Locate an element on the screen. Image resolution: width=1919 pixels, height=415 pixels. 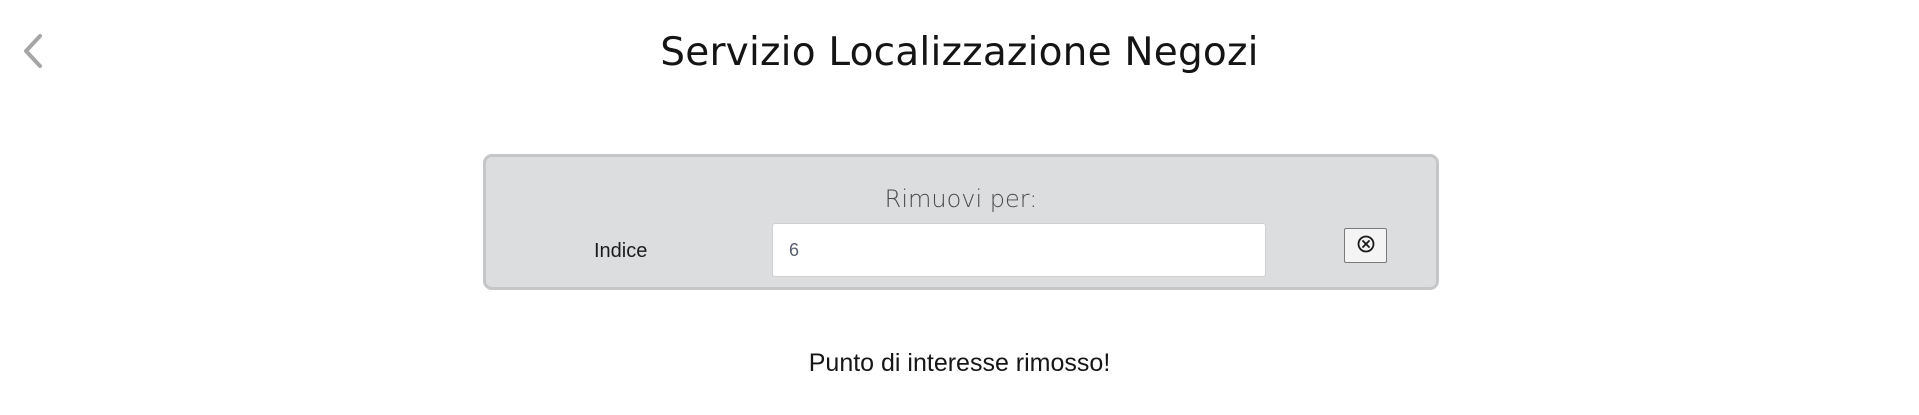
page-title: Servizio Localizzazione Negozi is located at coordinates (959, 52).